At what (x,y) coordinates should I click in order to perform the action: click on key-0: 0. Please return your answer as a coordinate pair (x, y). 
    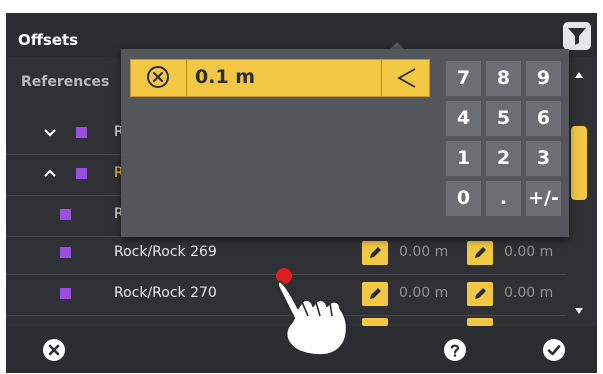
    Looking at the image, I should click on (463, 198).